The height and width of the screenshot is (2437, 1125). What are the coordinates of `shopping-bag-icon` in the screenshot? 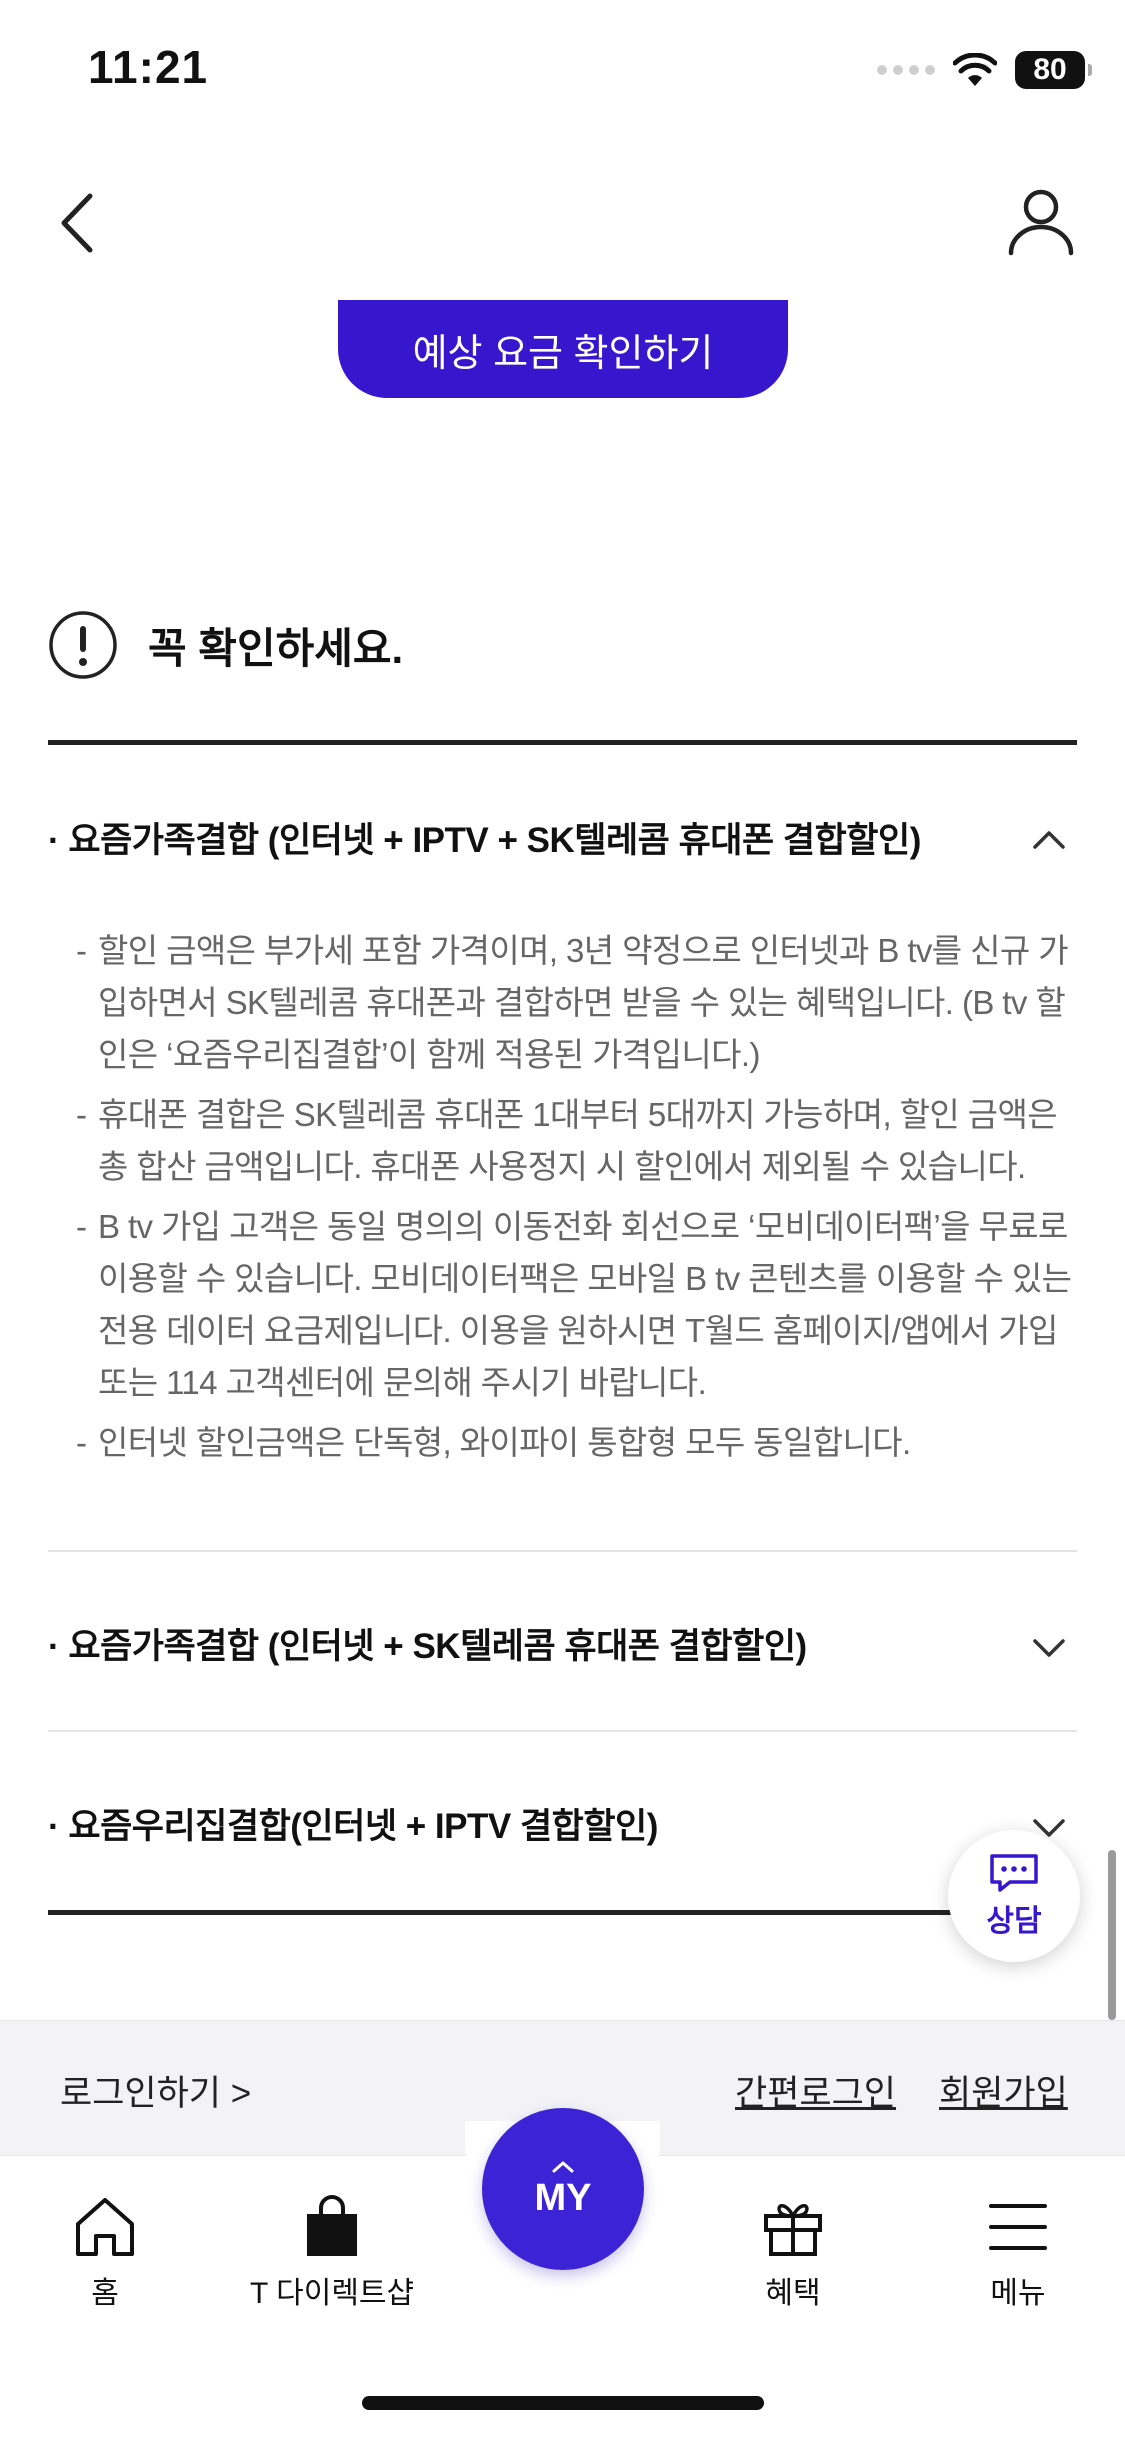 It's located at (332, 2225).